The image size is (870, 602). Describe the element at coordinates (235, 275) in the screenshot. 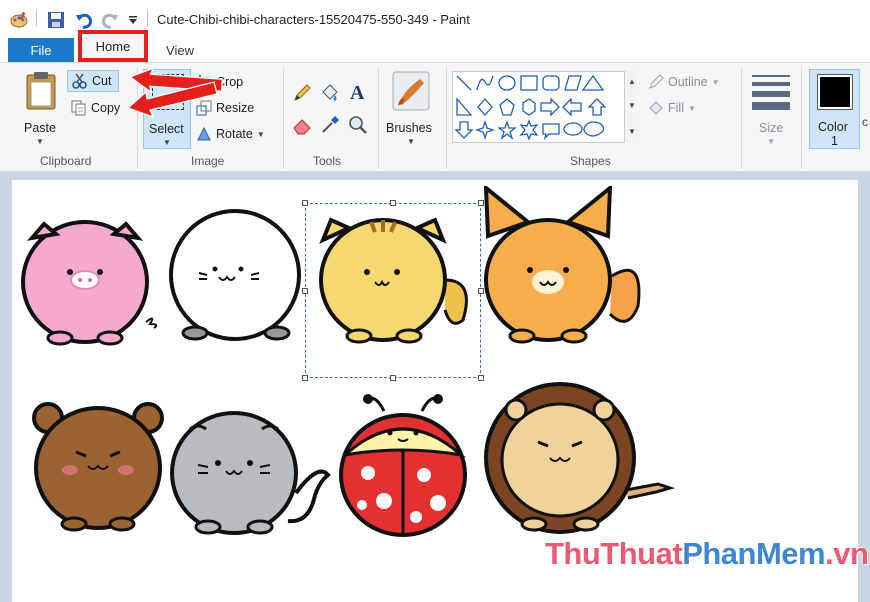

I see `white-seal-character` at that location.